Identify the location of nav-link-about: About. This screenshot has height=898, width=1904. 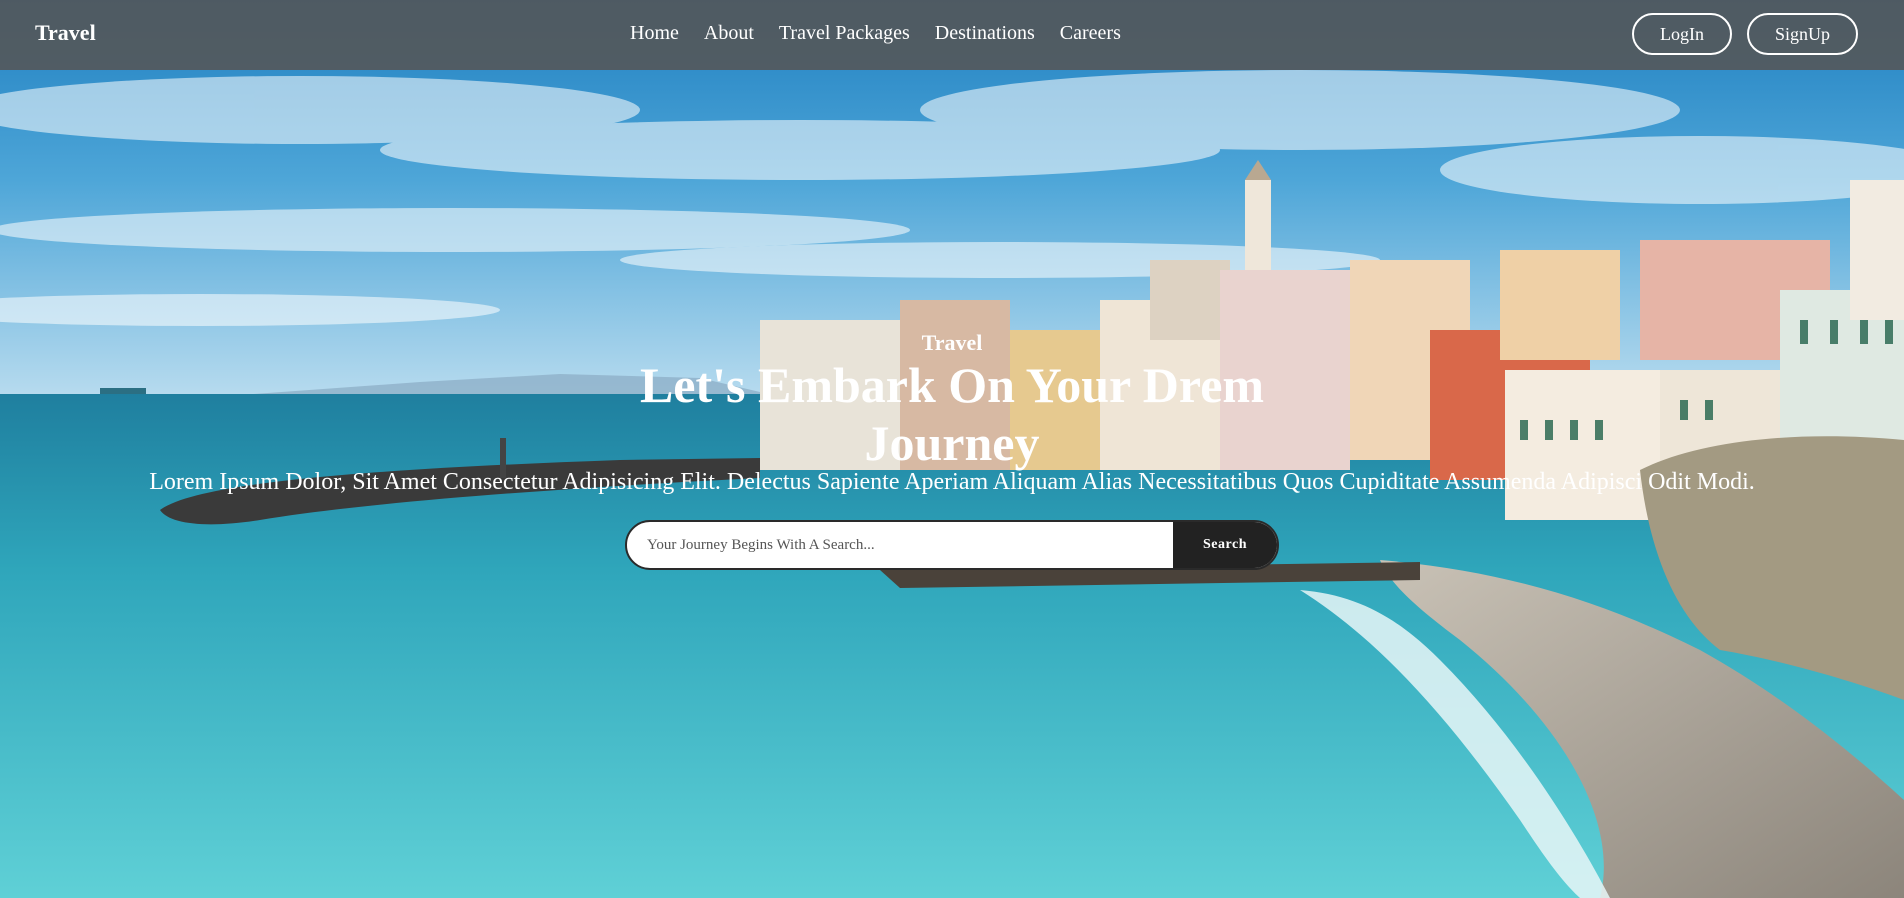
(729, 33).